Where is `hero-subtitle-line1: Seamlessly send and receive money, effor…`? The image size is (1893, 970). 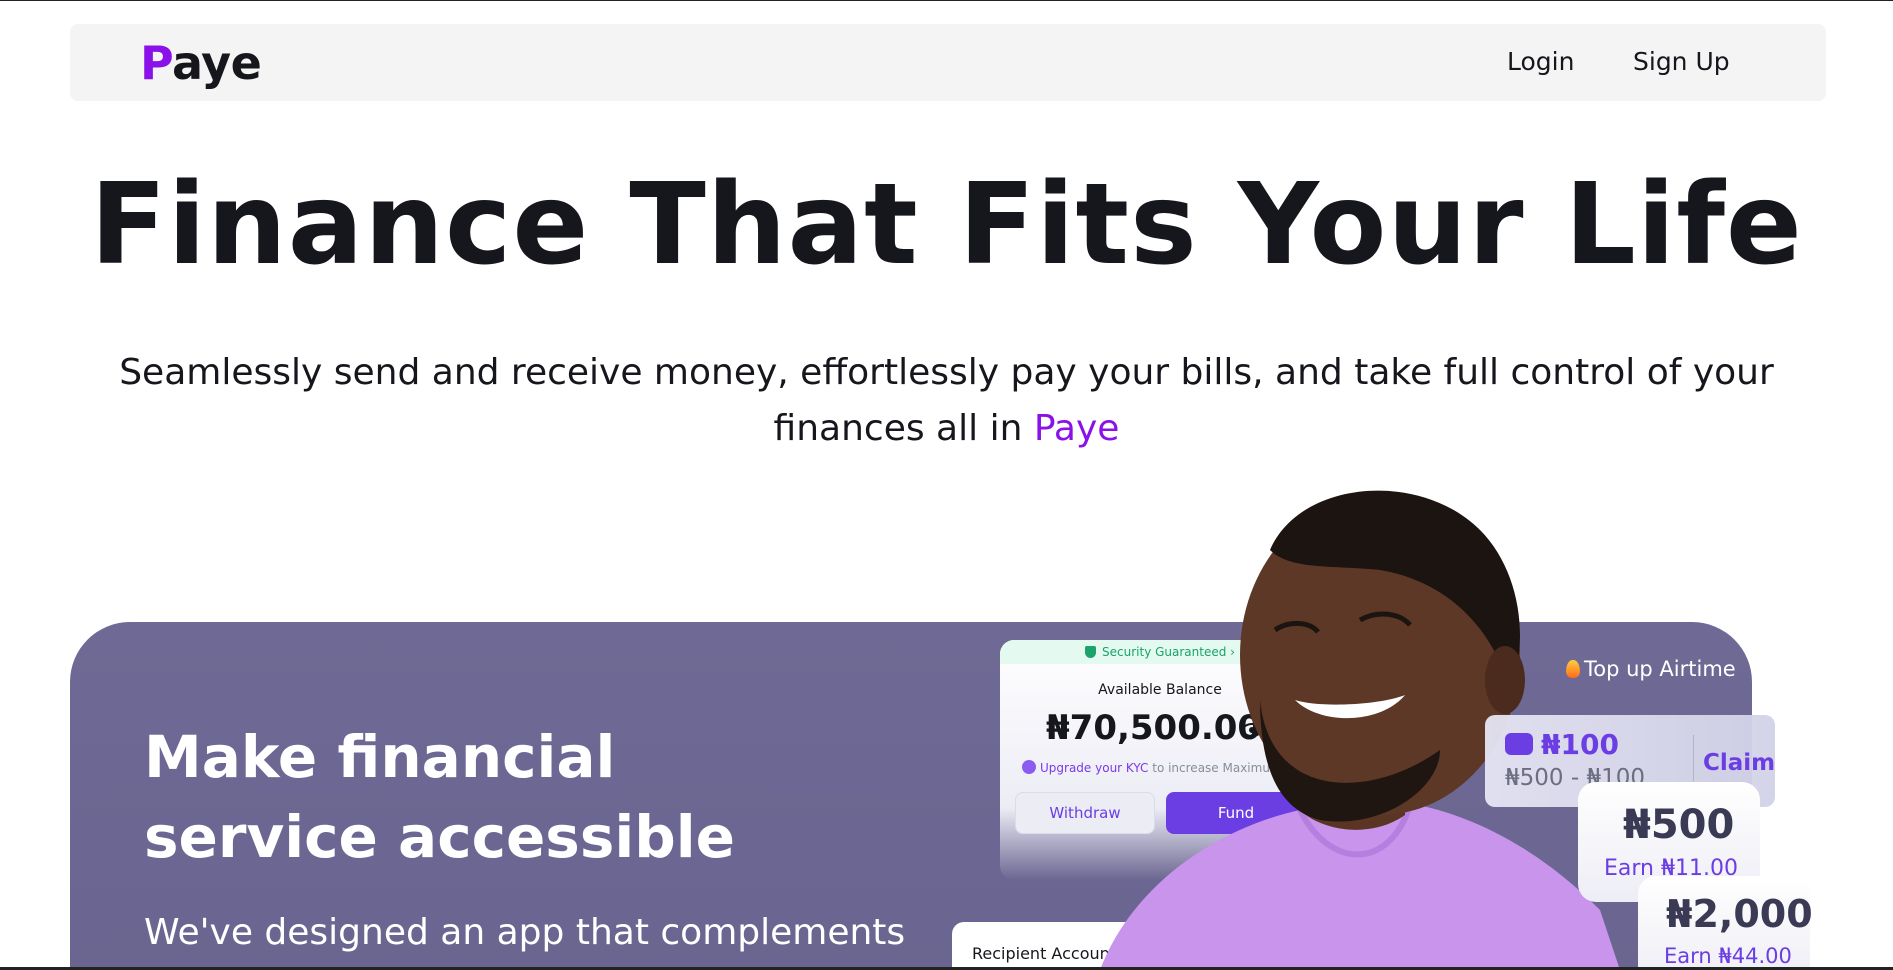
hero-subtitle-line1: Seamlessly send and receive money, effor… is located at coordinates (946, 372).